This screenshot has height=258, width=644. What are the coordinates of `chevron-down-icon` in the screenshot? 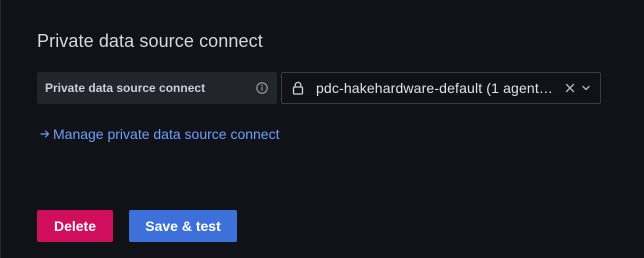 It's located at (586, 88).